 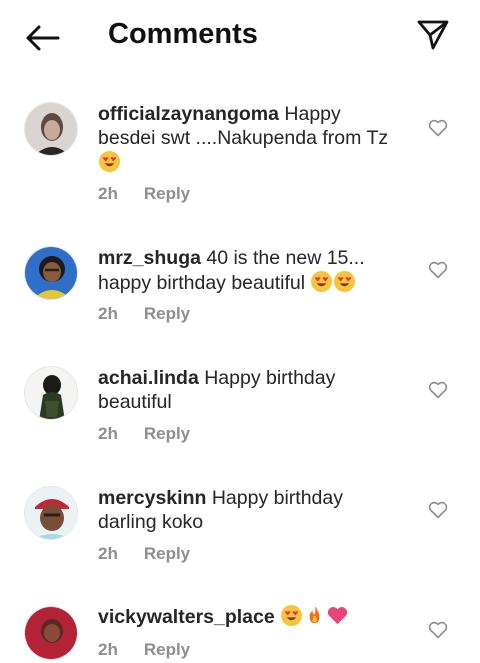 What do you see at coordinates (152, 498) in the screenshot?
I see `comment-username: mercyskinn` at bounding box center [152, 498].